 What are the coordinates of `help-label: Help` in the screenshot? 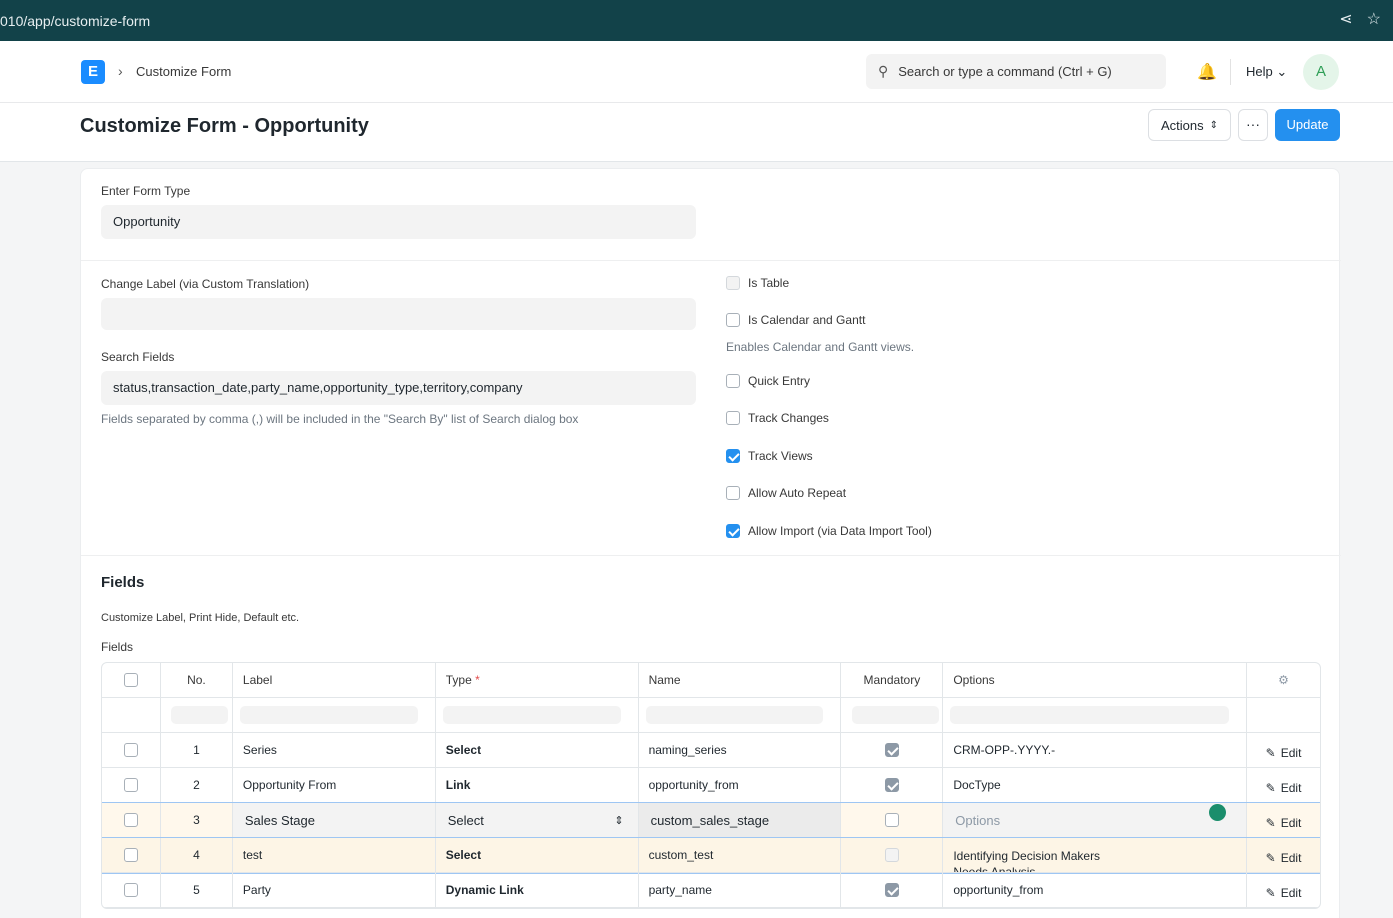 It's located at (1259, 71).